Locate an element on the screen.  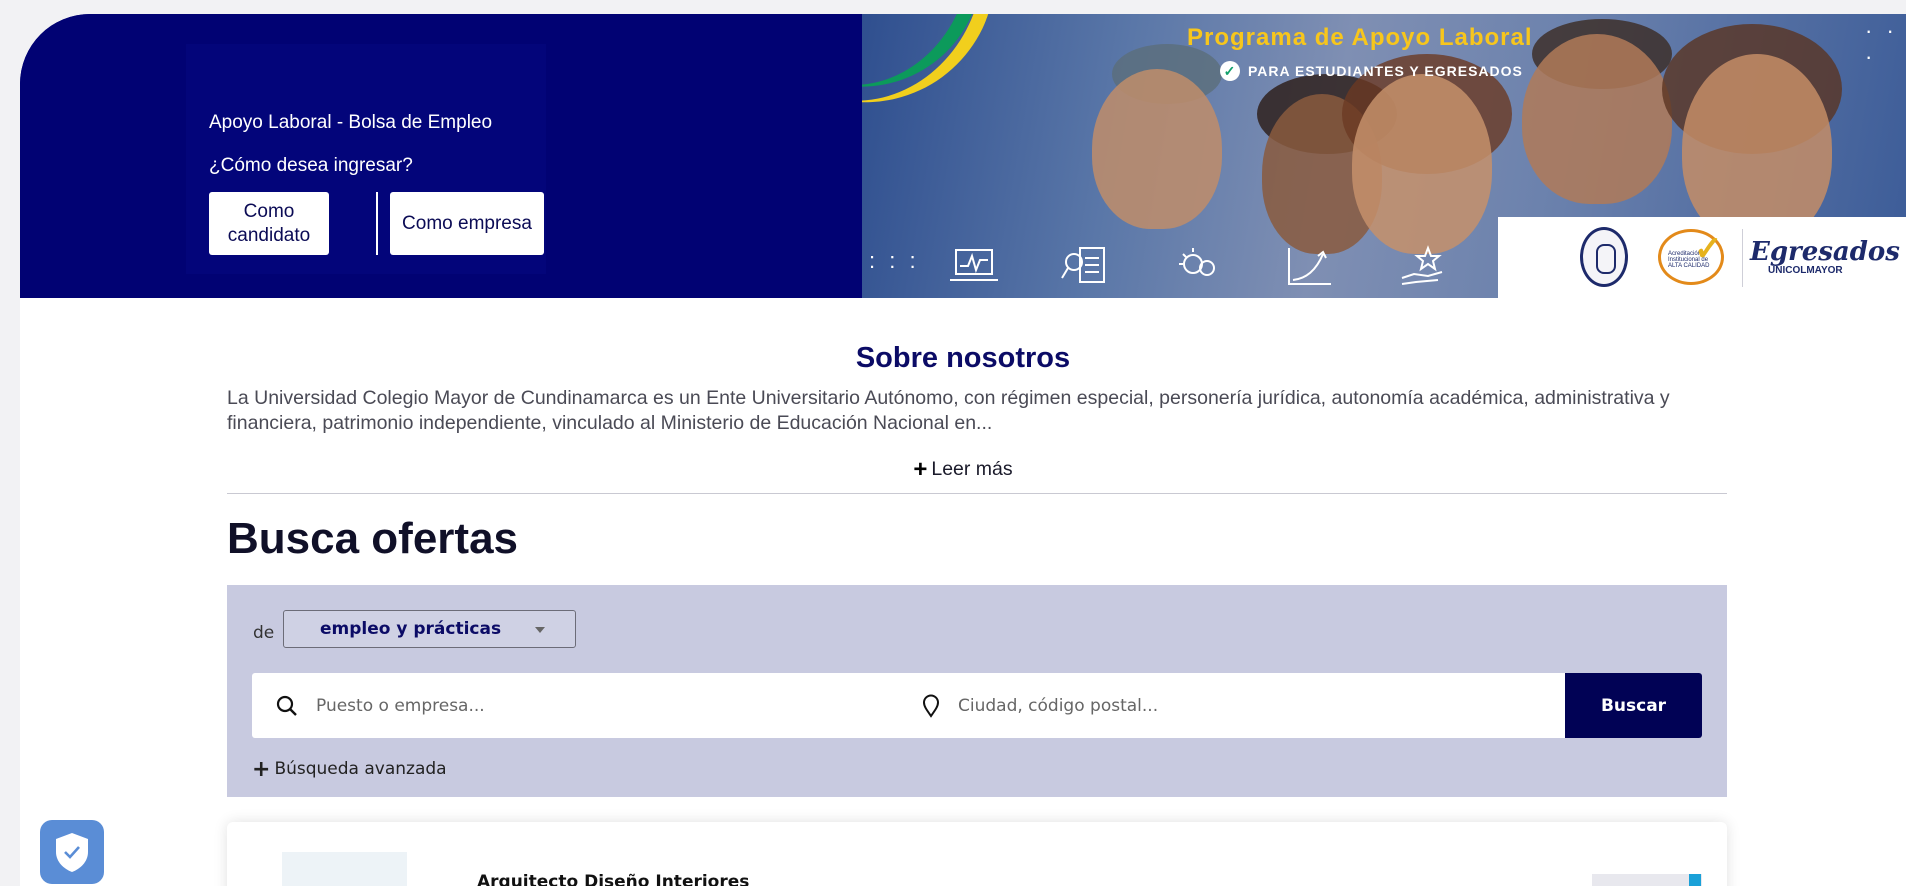
hero-icon-row: : is located at coordinates (1188, 266).